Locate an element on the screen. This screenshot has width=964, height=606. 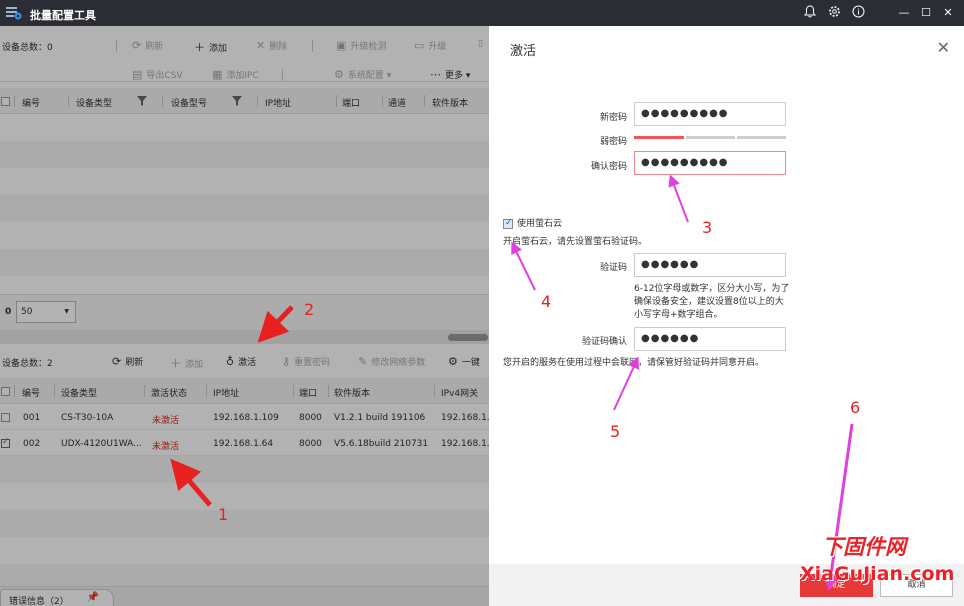
verify-confirm-label: 验证码确认 is located at coordinates (604, 342).